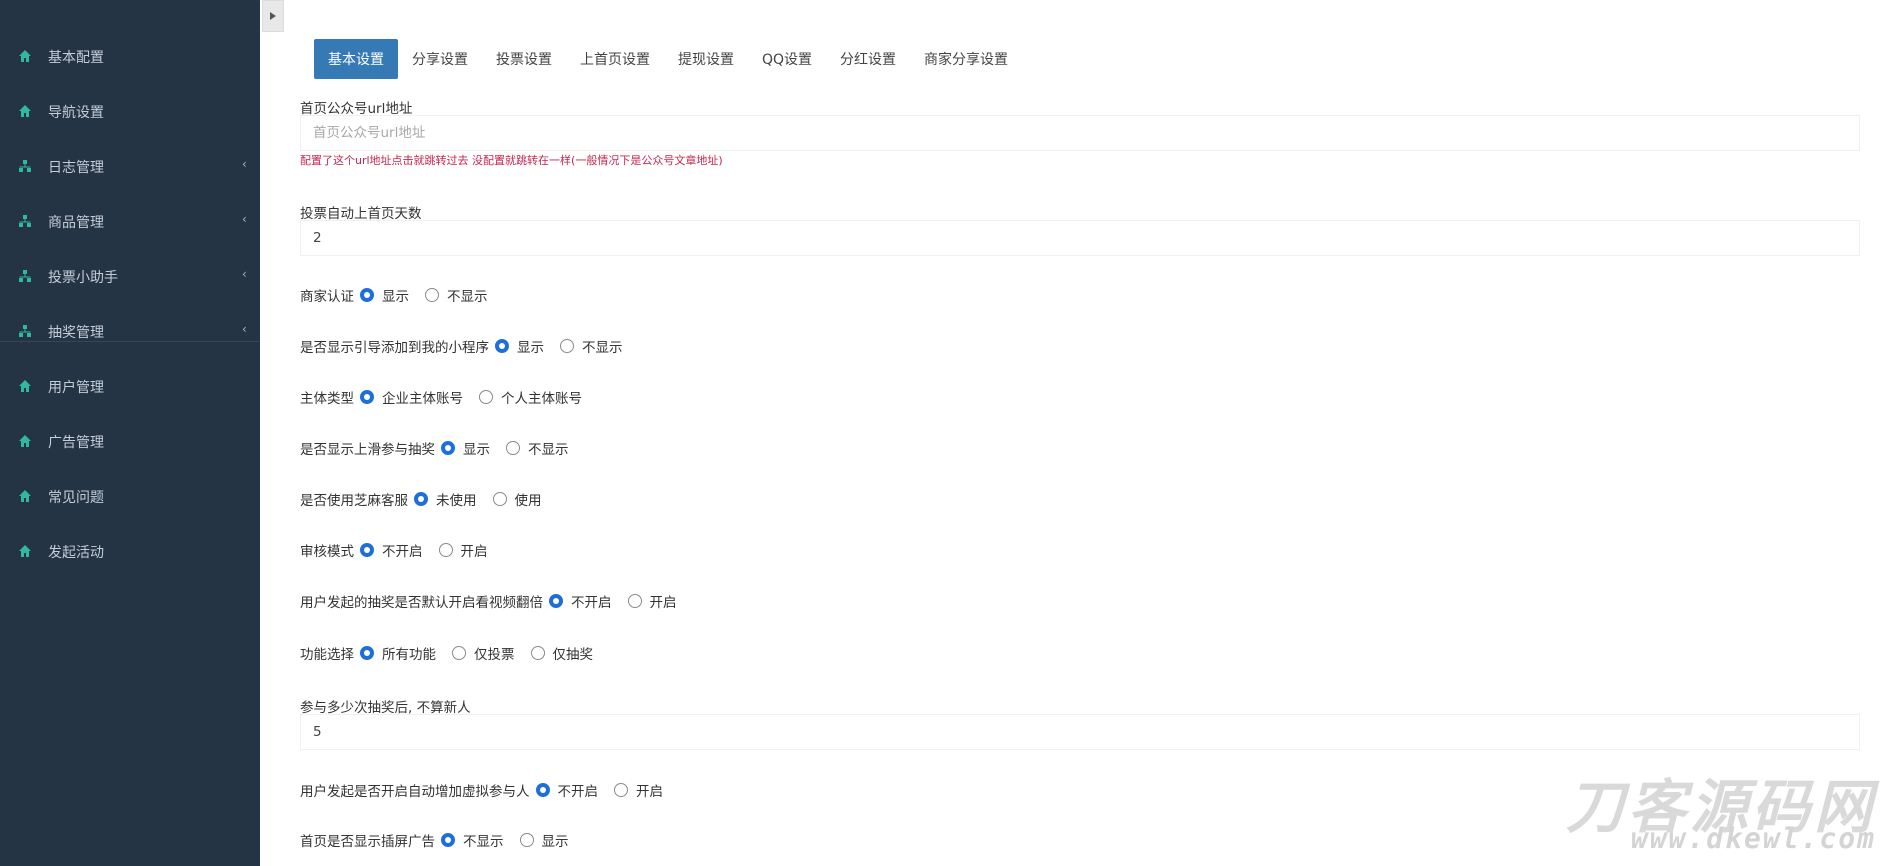 This screenshot has width=1890, height=866. I want to click on watermark: 刀客源码网 www.dkewl.com, so click(1699, 810).